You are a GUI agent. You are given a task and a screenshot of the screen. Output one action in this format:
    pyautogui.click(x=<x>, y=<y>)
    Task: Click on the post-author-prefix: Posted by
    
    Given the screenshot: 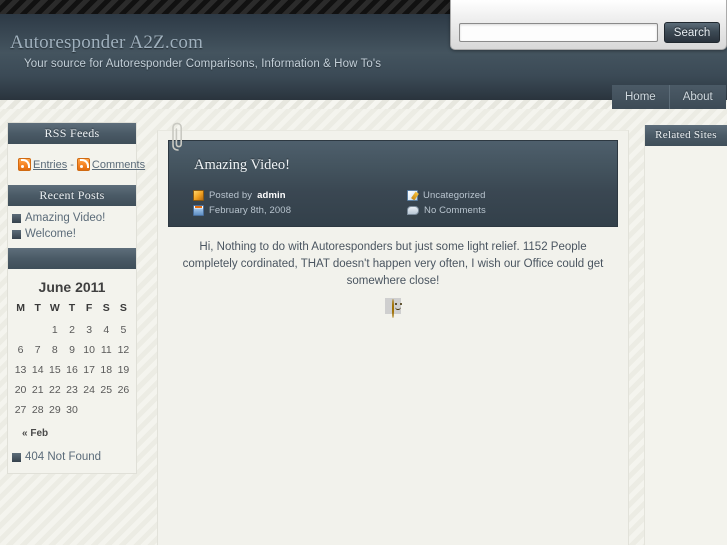 What is the action you would take?
    pyautogui.click(x=231, y=195)
    